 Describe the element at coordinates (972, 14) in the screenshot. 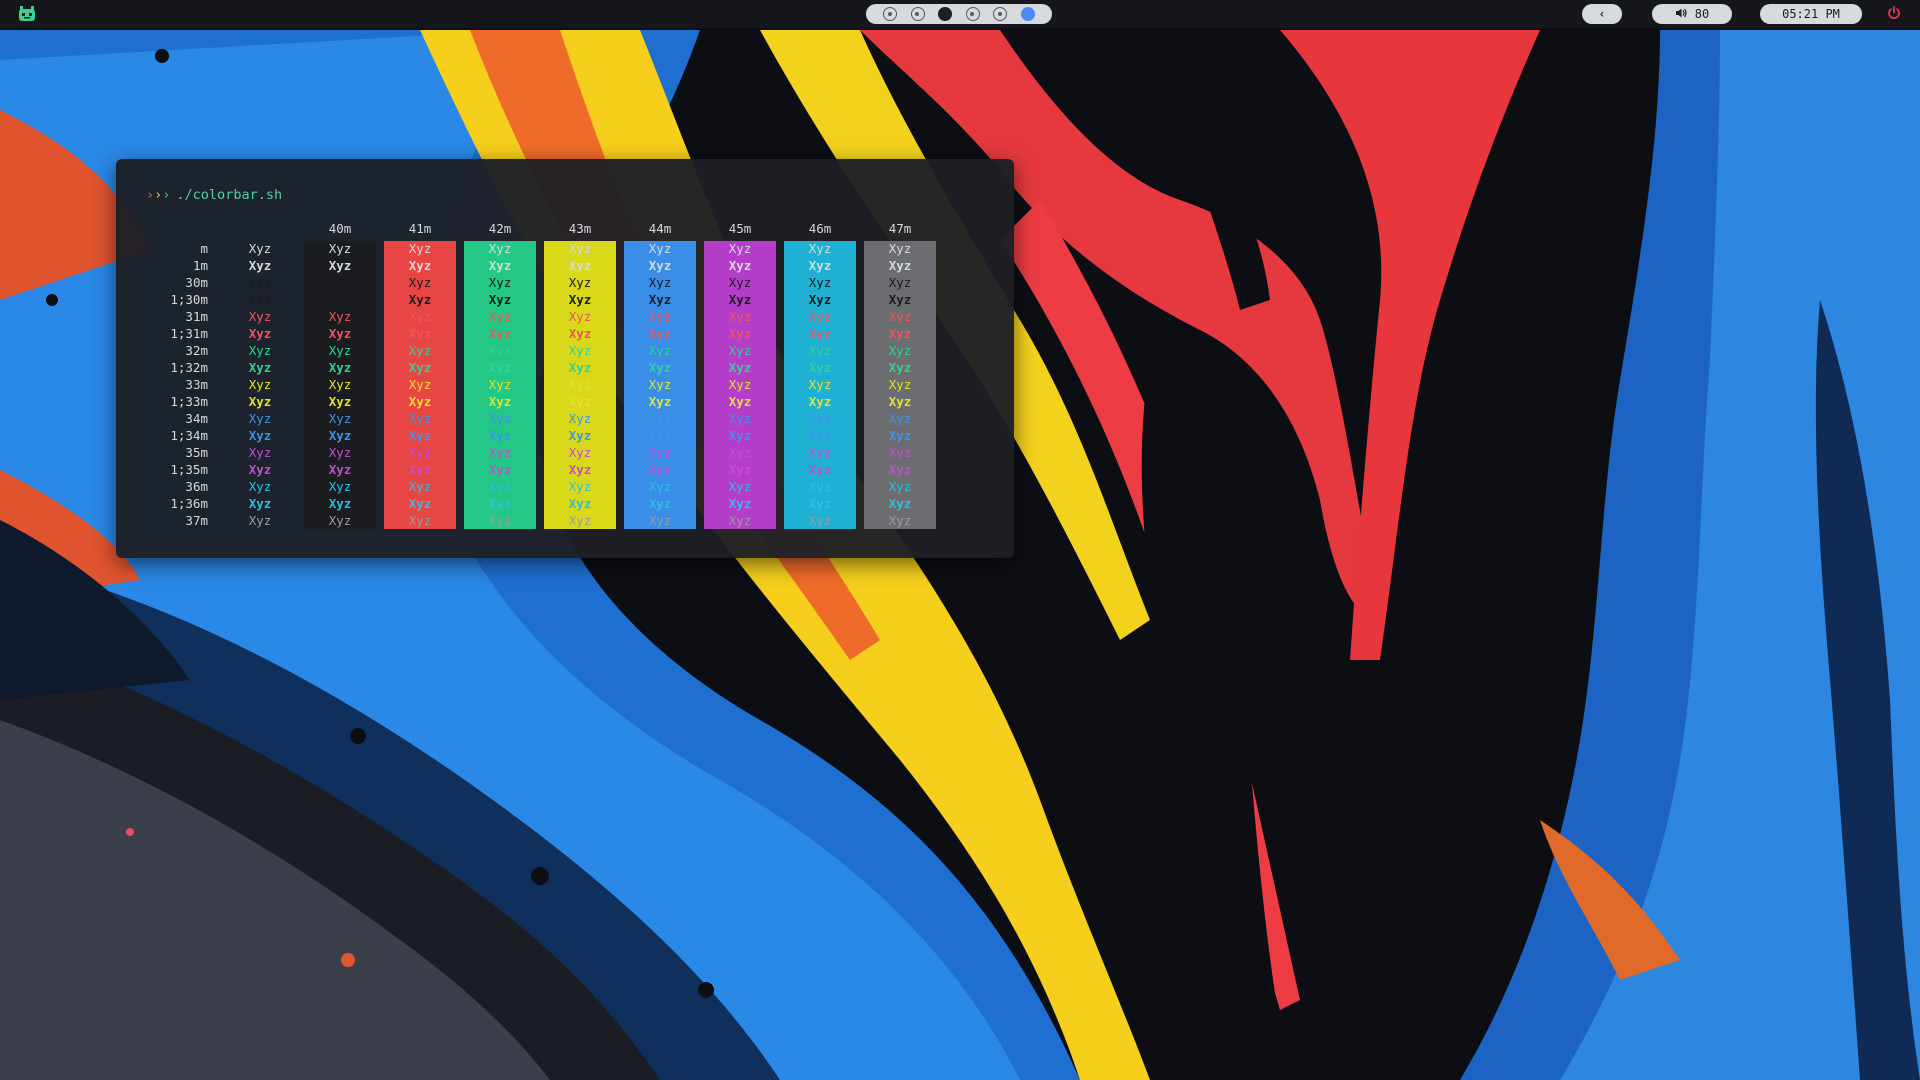

I see `workspace-4-icon` at that location.